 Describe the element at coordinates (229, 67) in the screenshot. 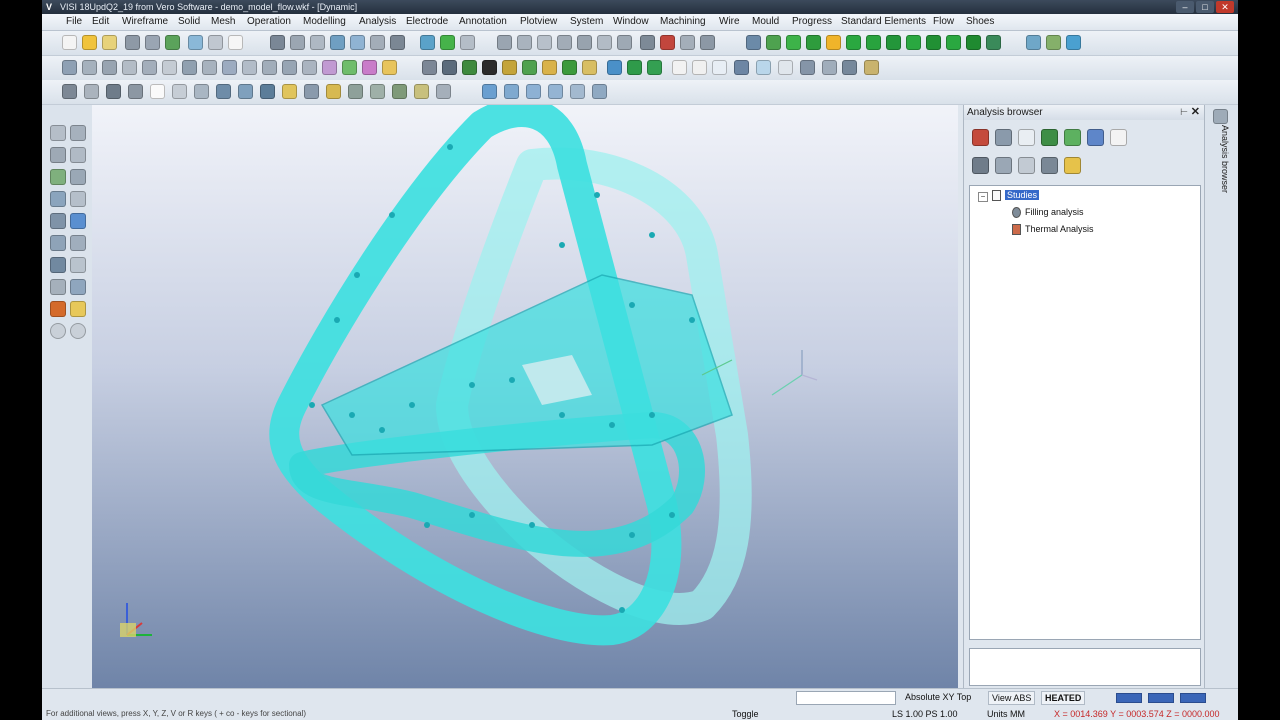

I see `wire-tool-9-icon` at that location.